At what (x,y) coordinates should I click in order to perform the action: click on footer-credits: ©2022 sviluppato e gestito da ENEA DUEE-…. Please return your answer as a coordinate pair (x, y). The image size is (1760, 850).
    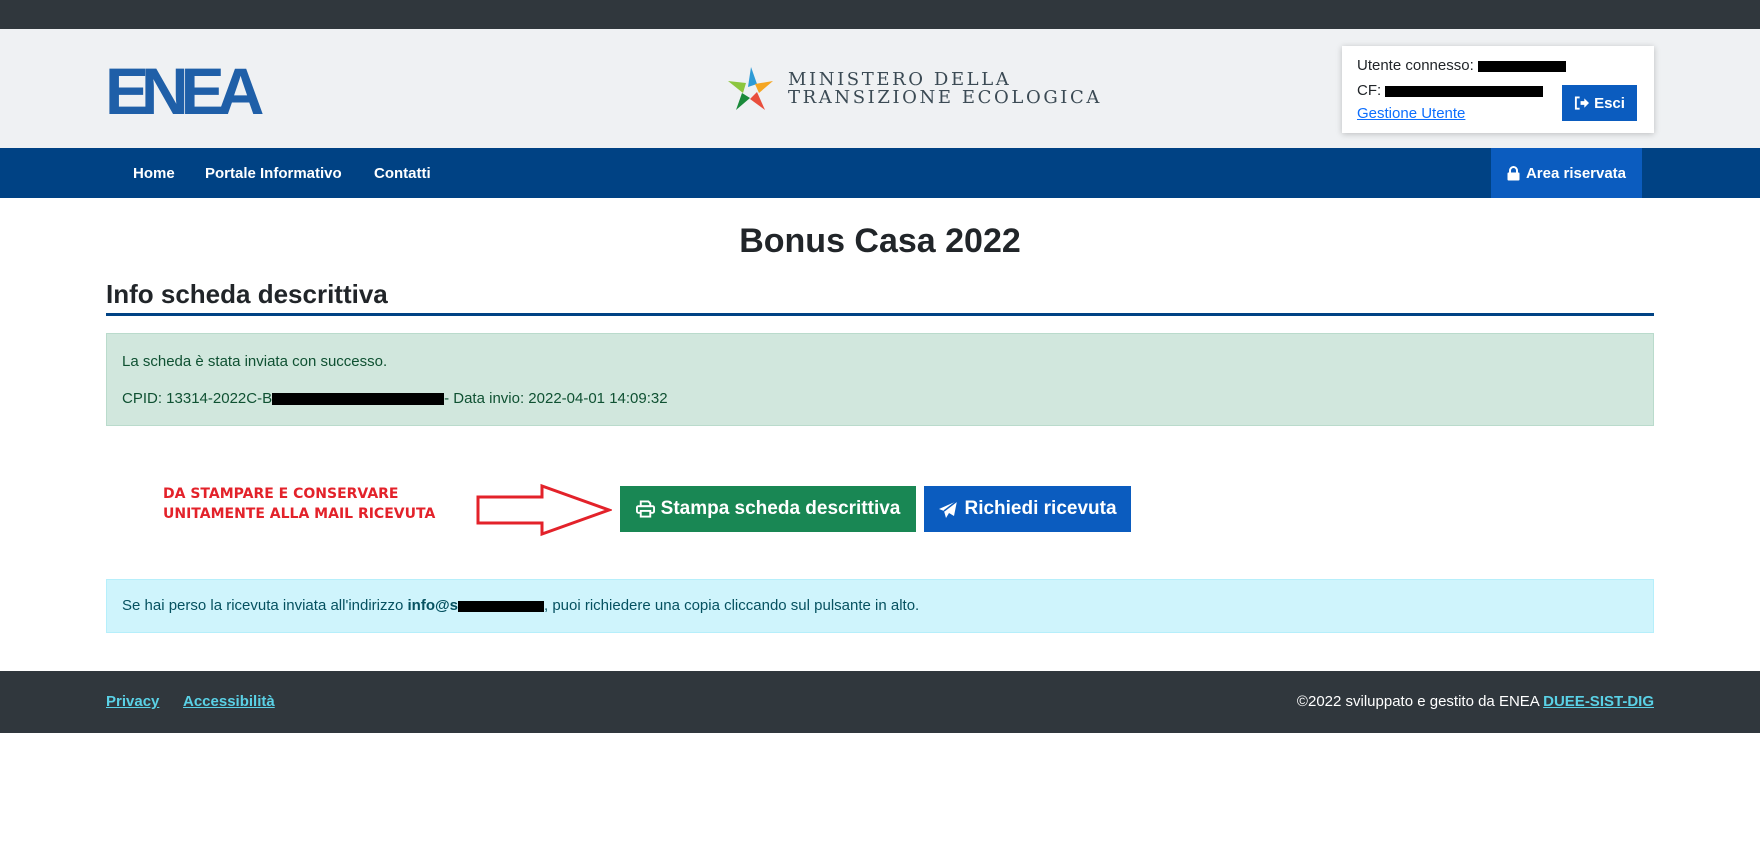
    Looking at the image, I should click on (1475, 701).